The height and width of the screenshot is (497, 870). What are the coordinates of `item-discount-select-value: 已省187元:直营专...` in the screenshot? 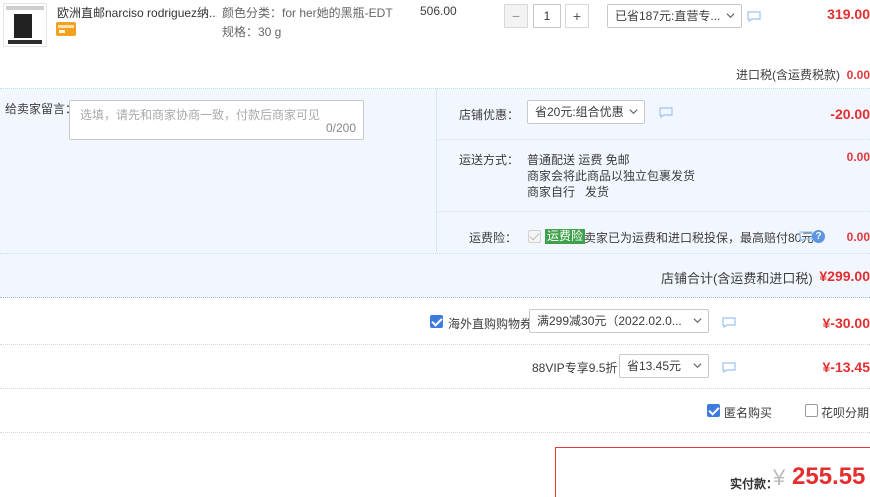 It's located at (668, 16).